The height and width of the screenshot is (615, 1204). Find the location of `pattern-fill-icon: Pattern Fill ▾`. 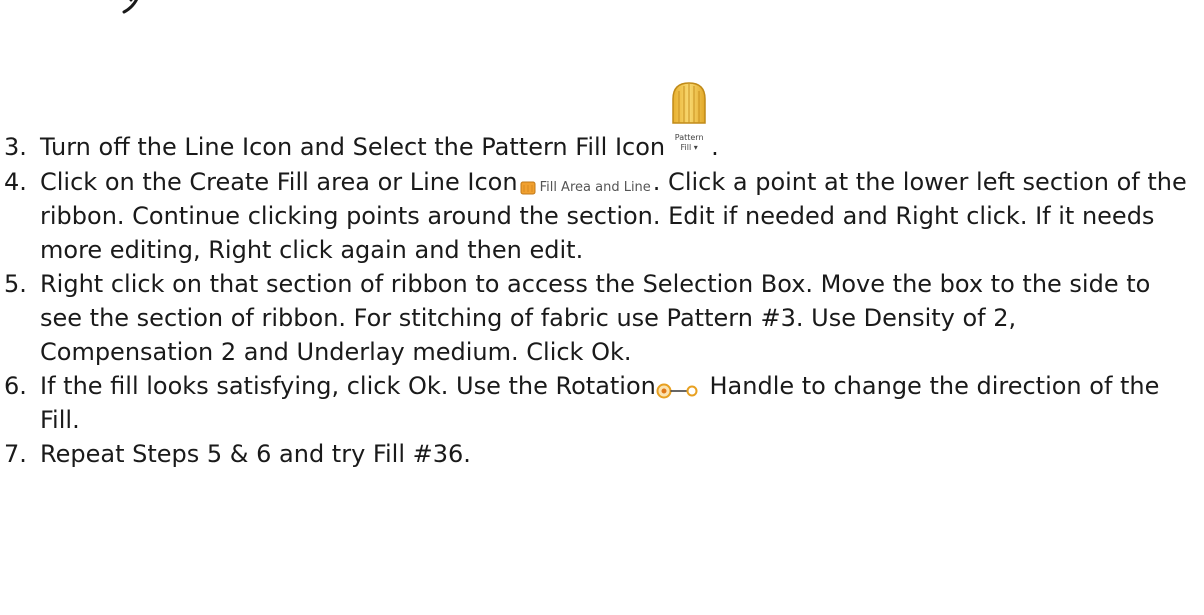

pattern-fill-icon: Pattern Fill ▾ is located at coordinates (689, 123).